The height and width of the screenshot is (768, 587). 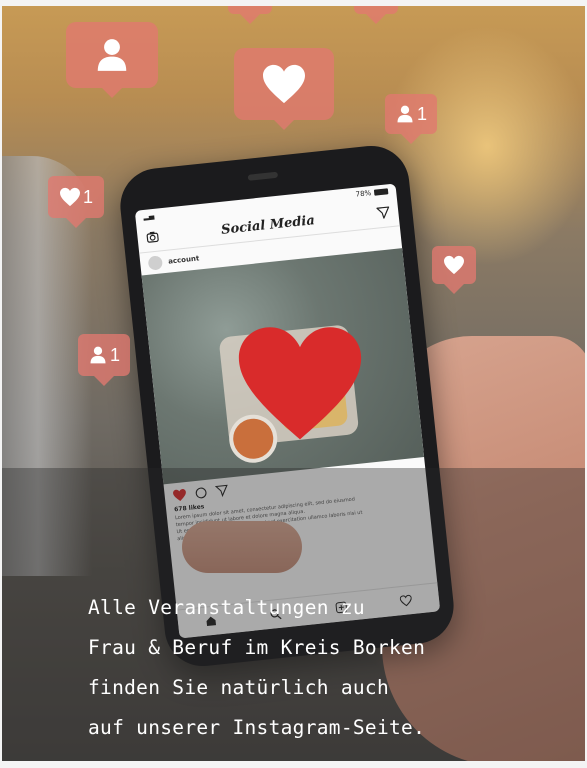 I want to click on message-line: Alle Veranstaltungen zu, so click(x=226, y=607).